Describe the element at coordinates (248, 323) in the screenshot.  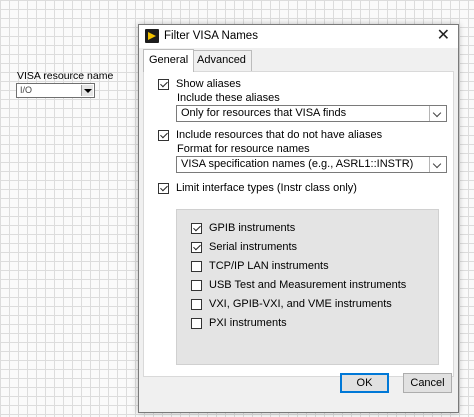
I see `interface-label: PXI instruments` at that location.